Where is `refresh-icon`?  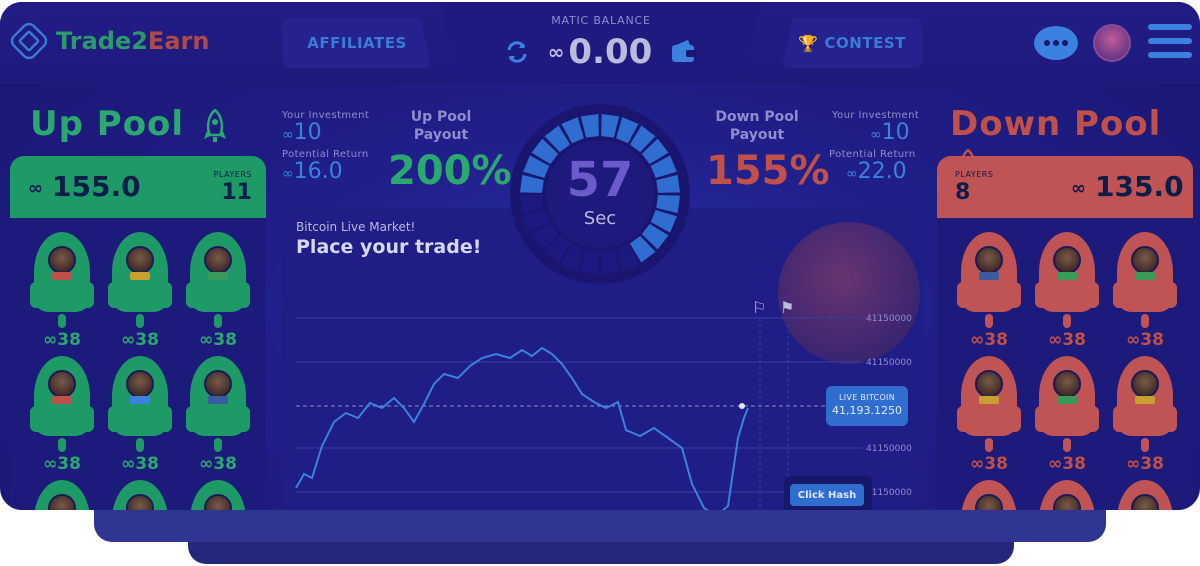
refresh-icon is located at coordinates (517, 52).